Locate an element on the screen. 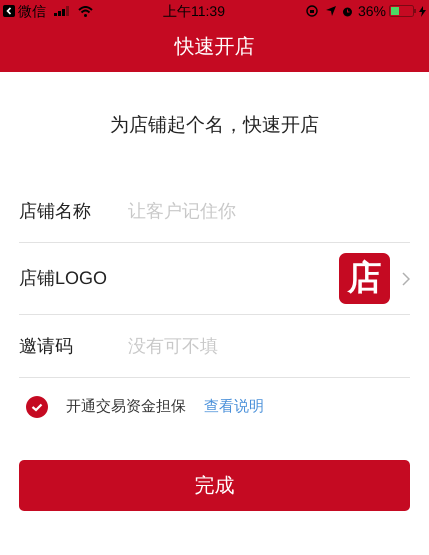 This screenshot has height=555, width=429. back-icon is located at coordinates (9, 11).